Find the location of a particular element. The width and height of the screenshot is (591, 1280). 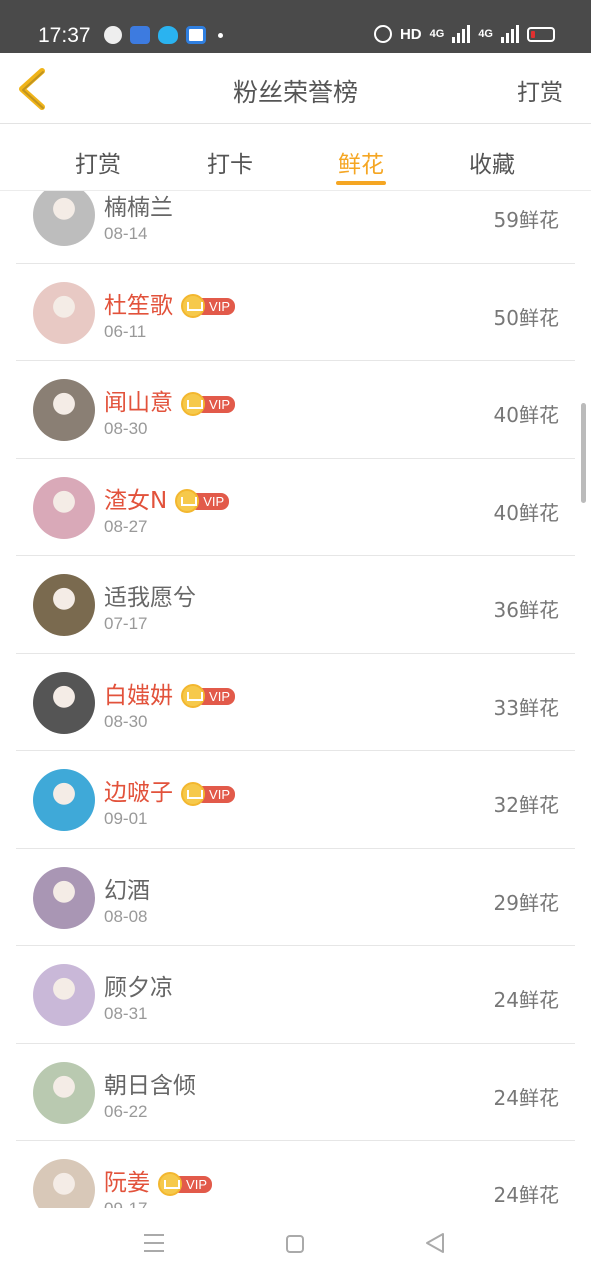

flower-count: 50鲜花 is located at coordinates (526, 317).